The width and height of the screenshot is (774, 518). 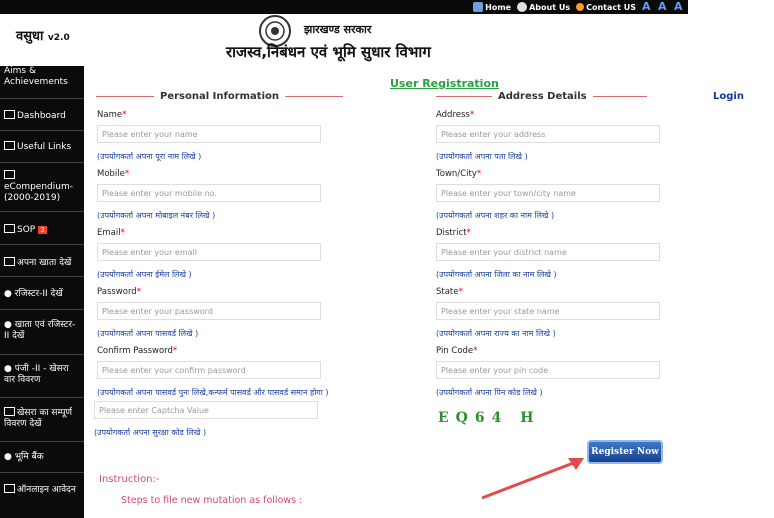 What do you see at coordinates (548, 134) in the screenshot?
I see `address-input: Please enter your address` at bounding box center [548, 134].